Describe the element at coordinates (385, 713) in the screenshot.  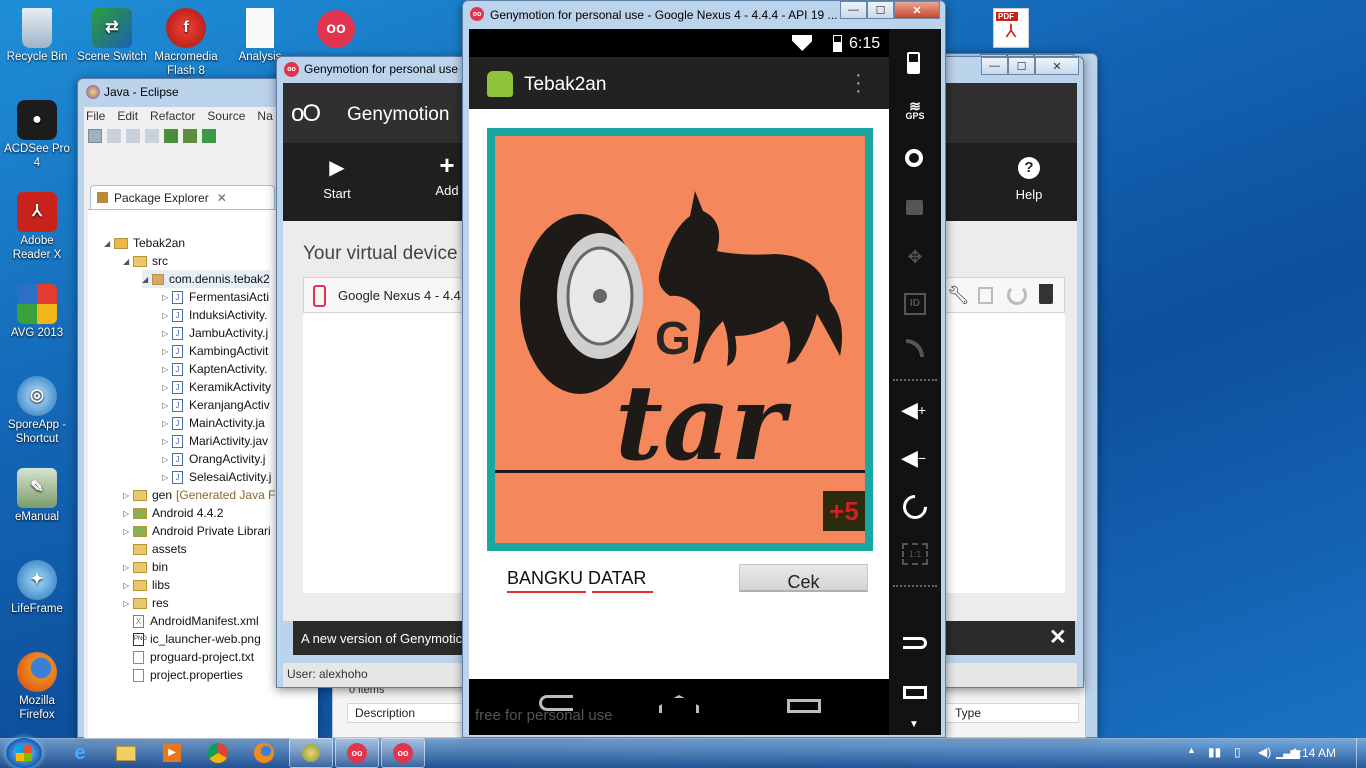
I see `col-description: Description` at that location.